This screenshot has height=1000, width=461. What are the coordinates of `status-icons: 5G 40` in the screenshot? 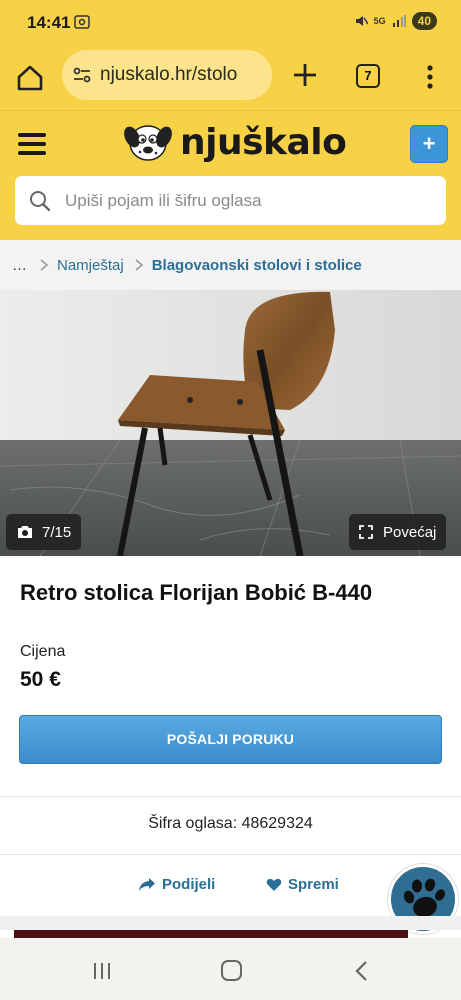 It's located at (395, 21).